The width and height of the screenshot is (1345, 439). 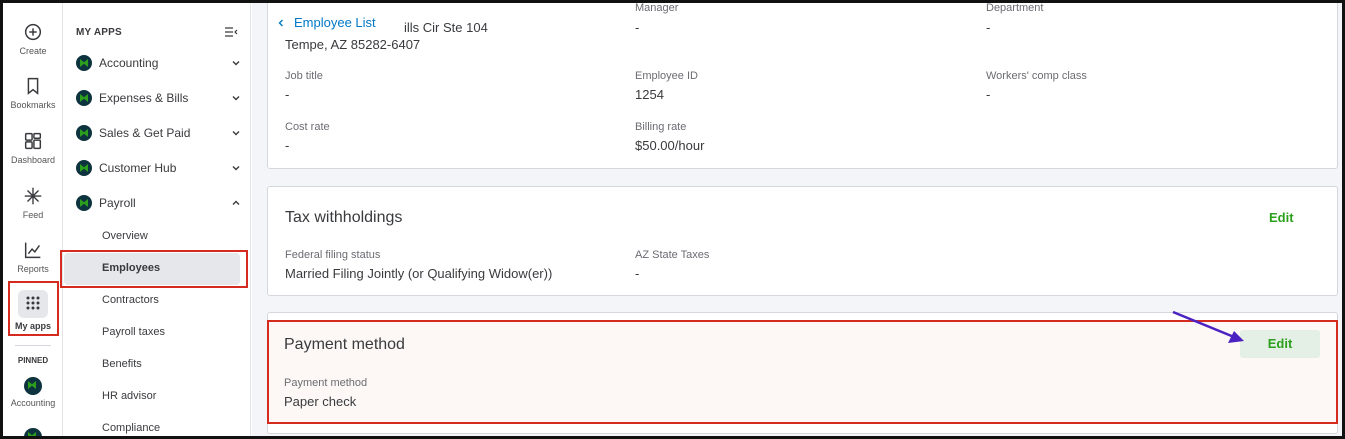 I want to click on rail-label: Dashboard, so click(x=33, y=160).